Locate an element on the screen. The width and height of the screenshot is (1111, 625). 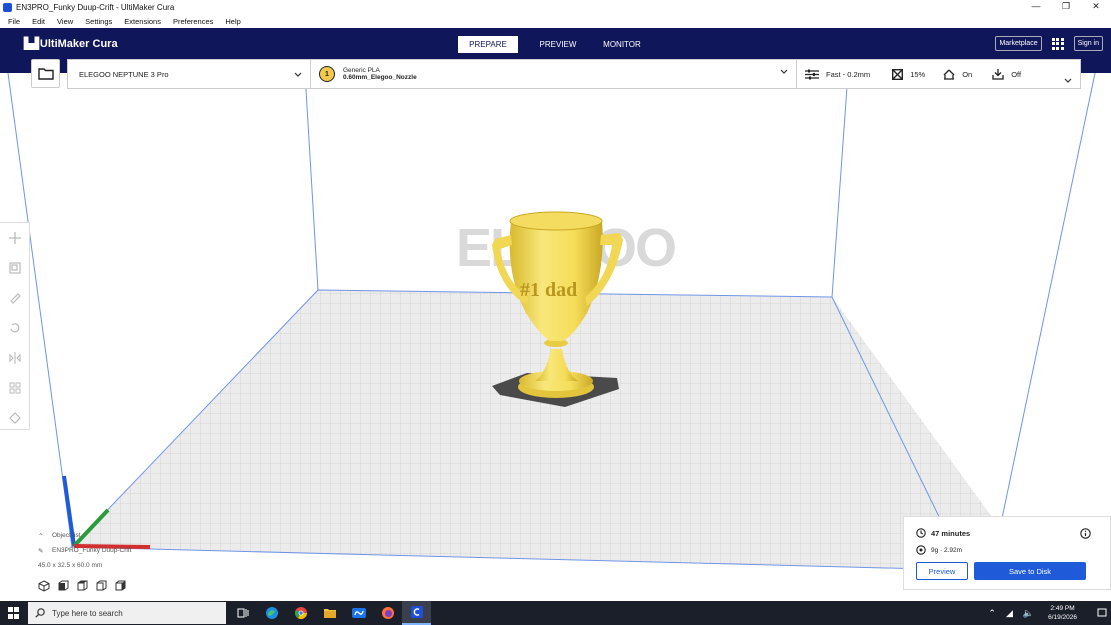
ultimaker-logo-icon: ▙▟ is located at coordinates (30, 43).